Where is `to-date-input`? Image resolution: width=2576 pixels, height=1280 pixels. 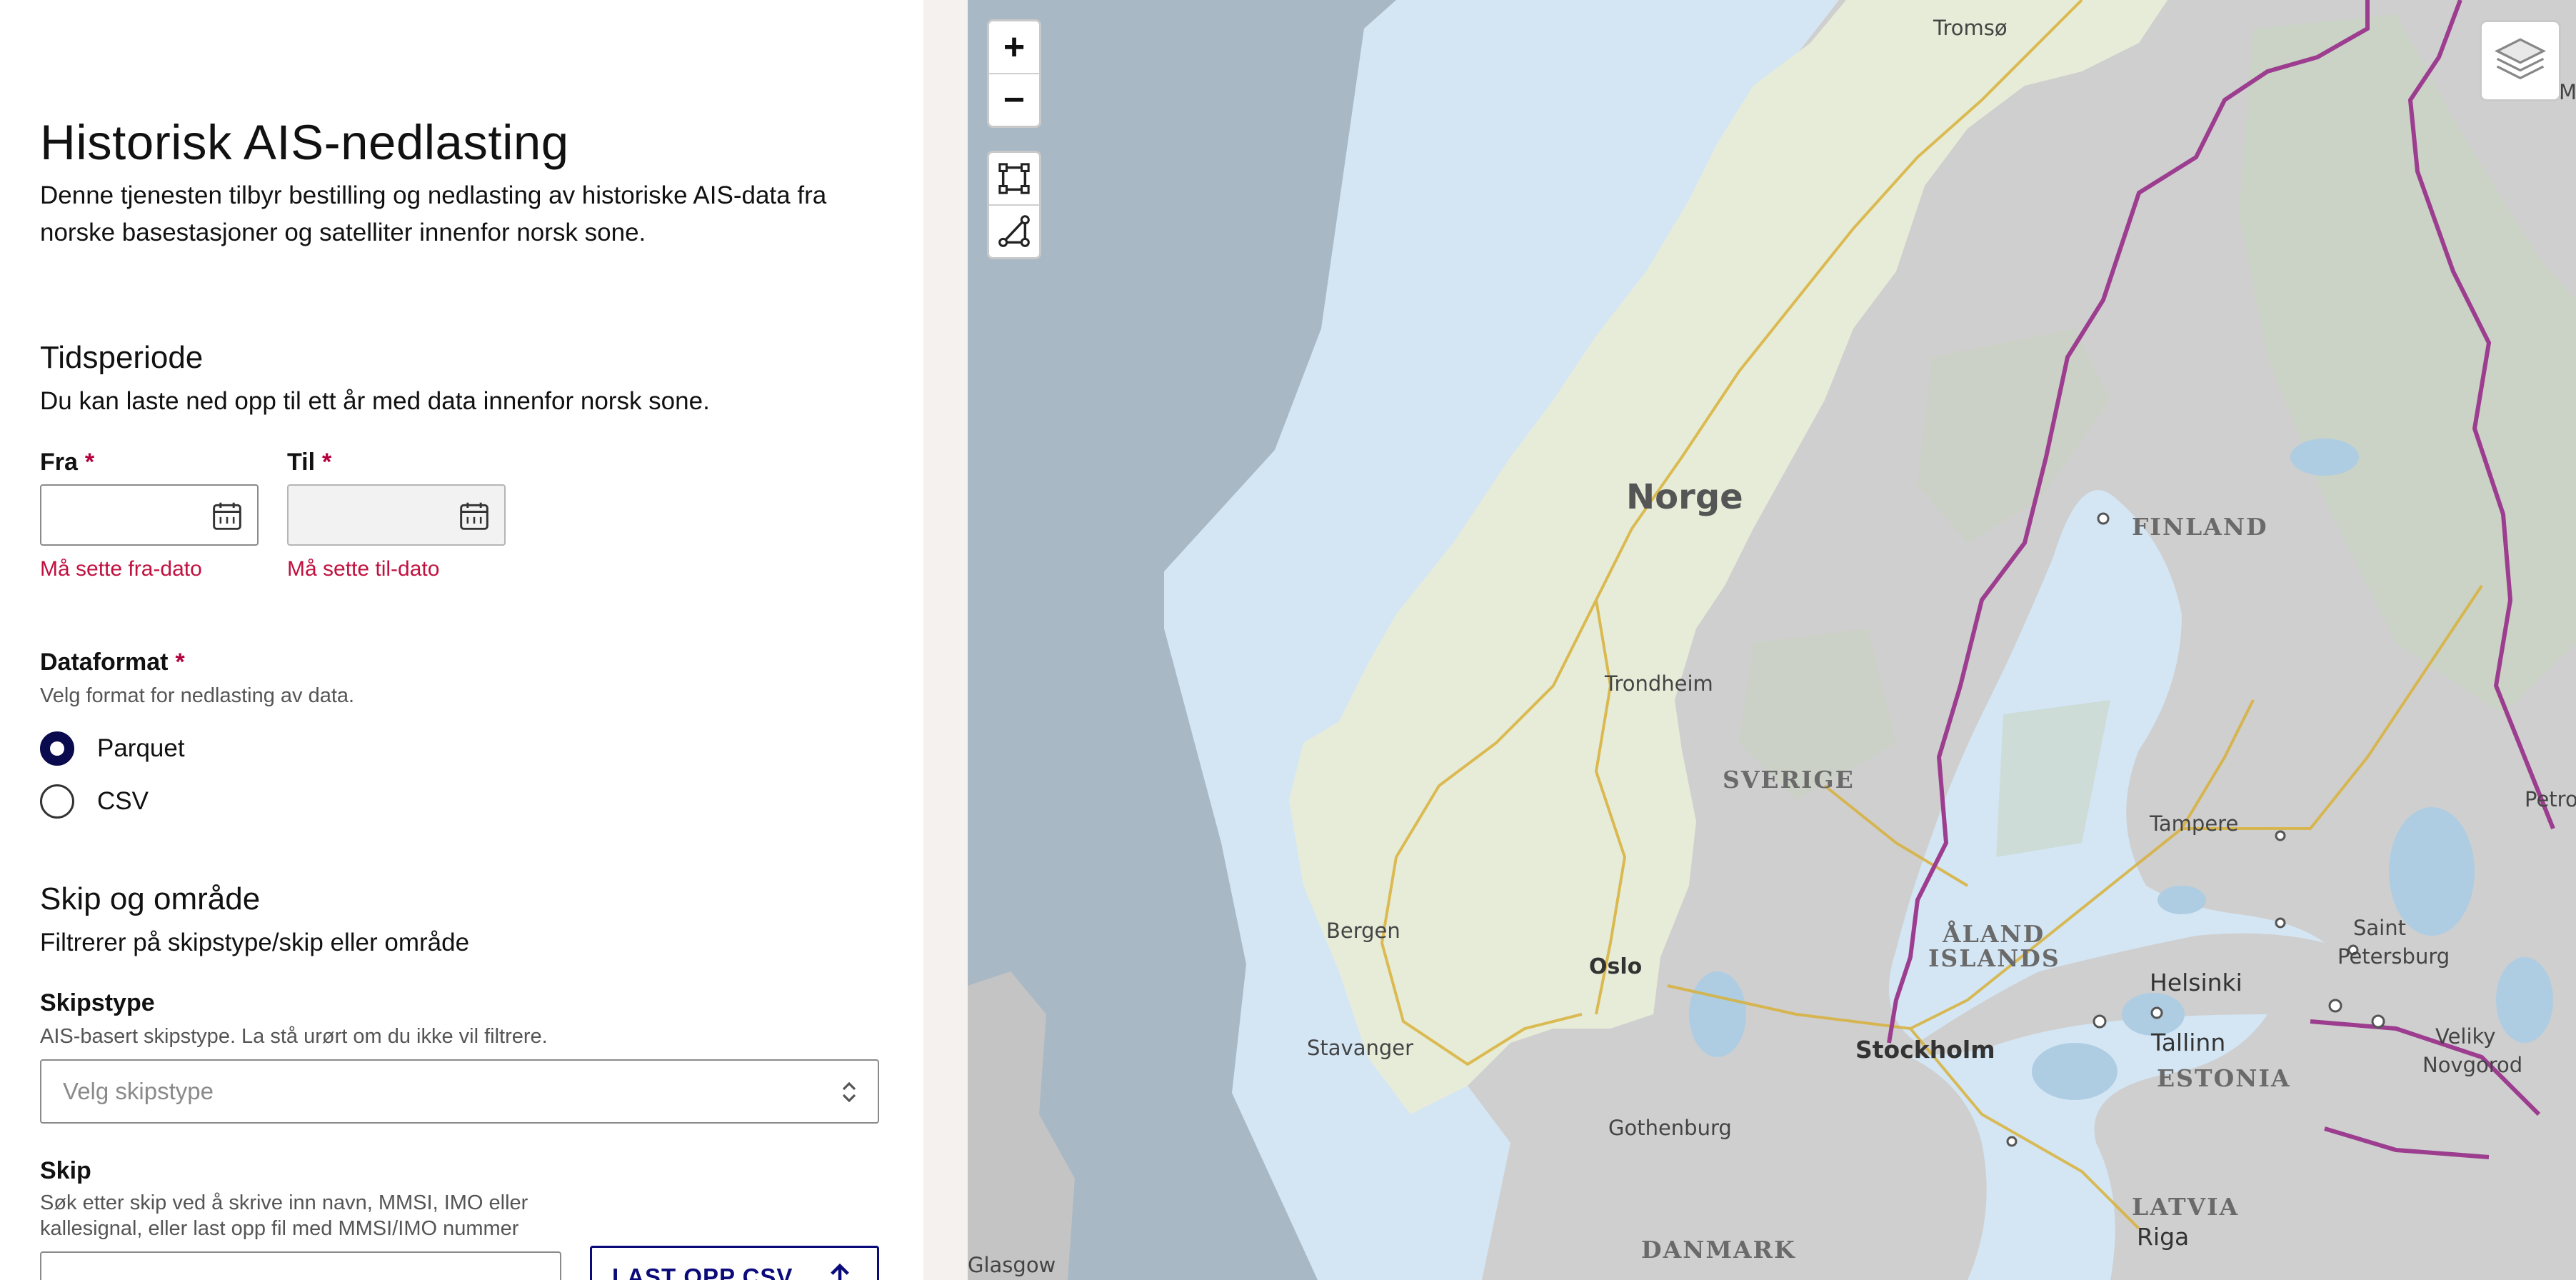
to-date-input is located at coordinates (396, 515).